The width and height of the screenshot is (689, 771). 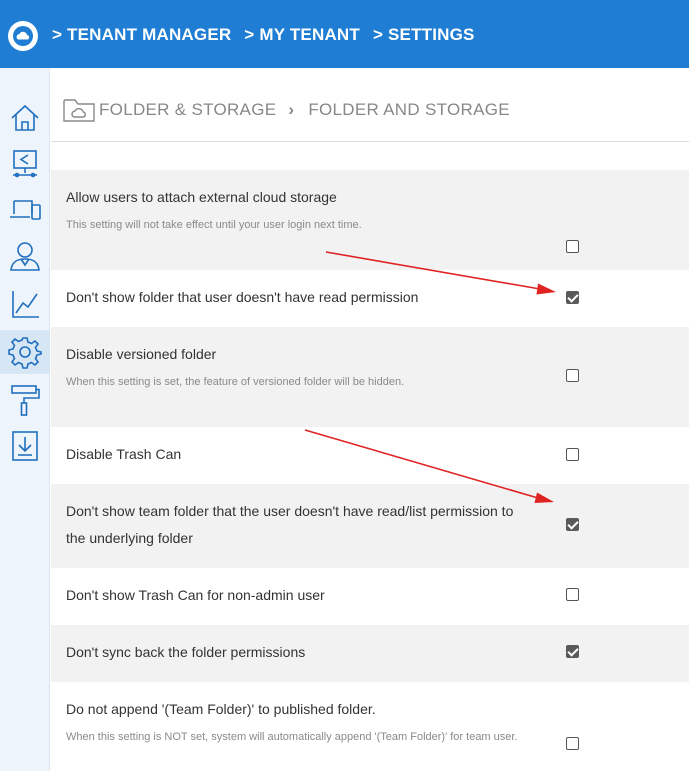 I want to click on chart-icon, so click(x=25, y=304).